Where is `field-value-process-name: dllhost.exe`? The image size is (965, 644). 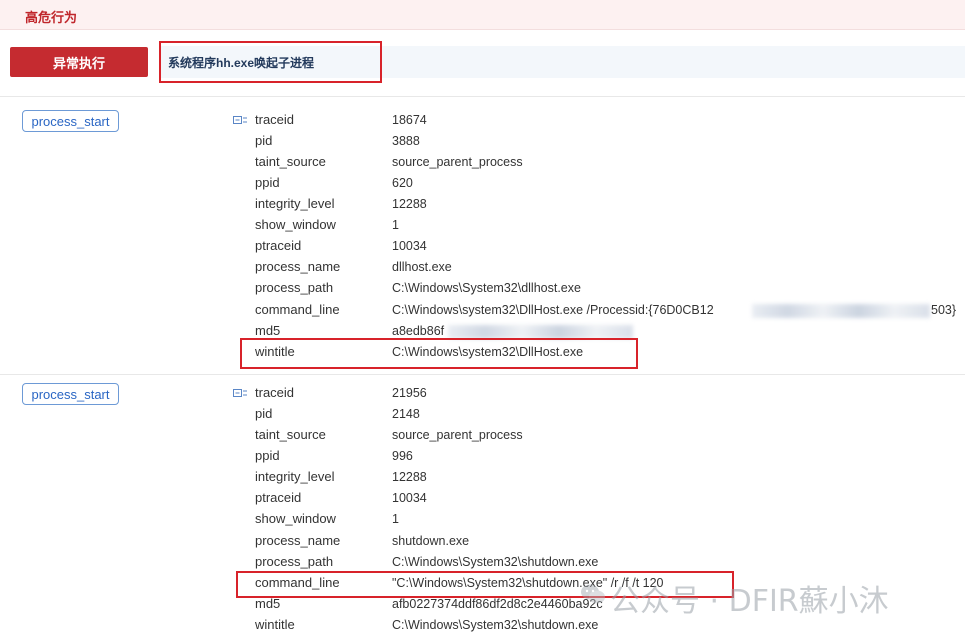
field-value-process-name: dllhost.exe is located at coordinates (422, 267).